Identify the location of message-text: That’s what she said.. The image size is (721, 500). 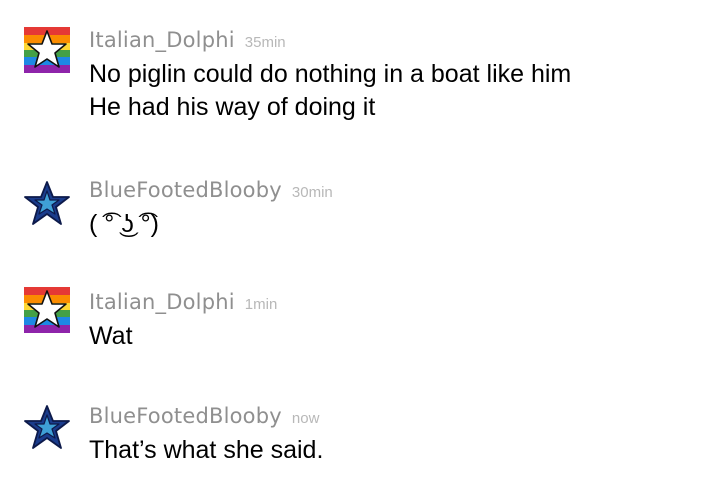
(206, 450).